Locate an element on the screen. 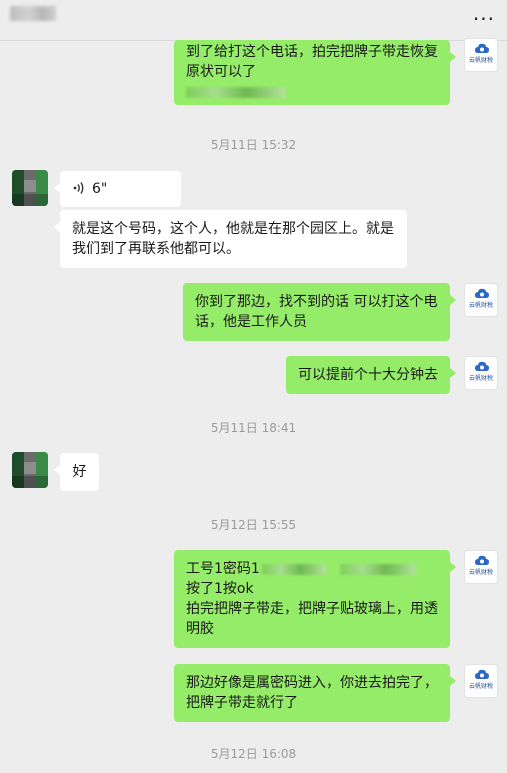 This screenshot has width=507, height=773. message-bubble-received: 就是这个号码，这个人，他就是在那个园区上。就是我们到了再联系他都可以。 is located at coordinates (230, 239).